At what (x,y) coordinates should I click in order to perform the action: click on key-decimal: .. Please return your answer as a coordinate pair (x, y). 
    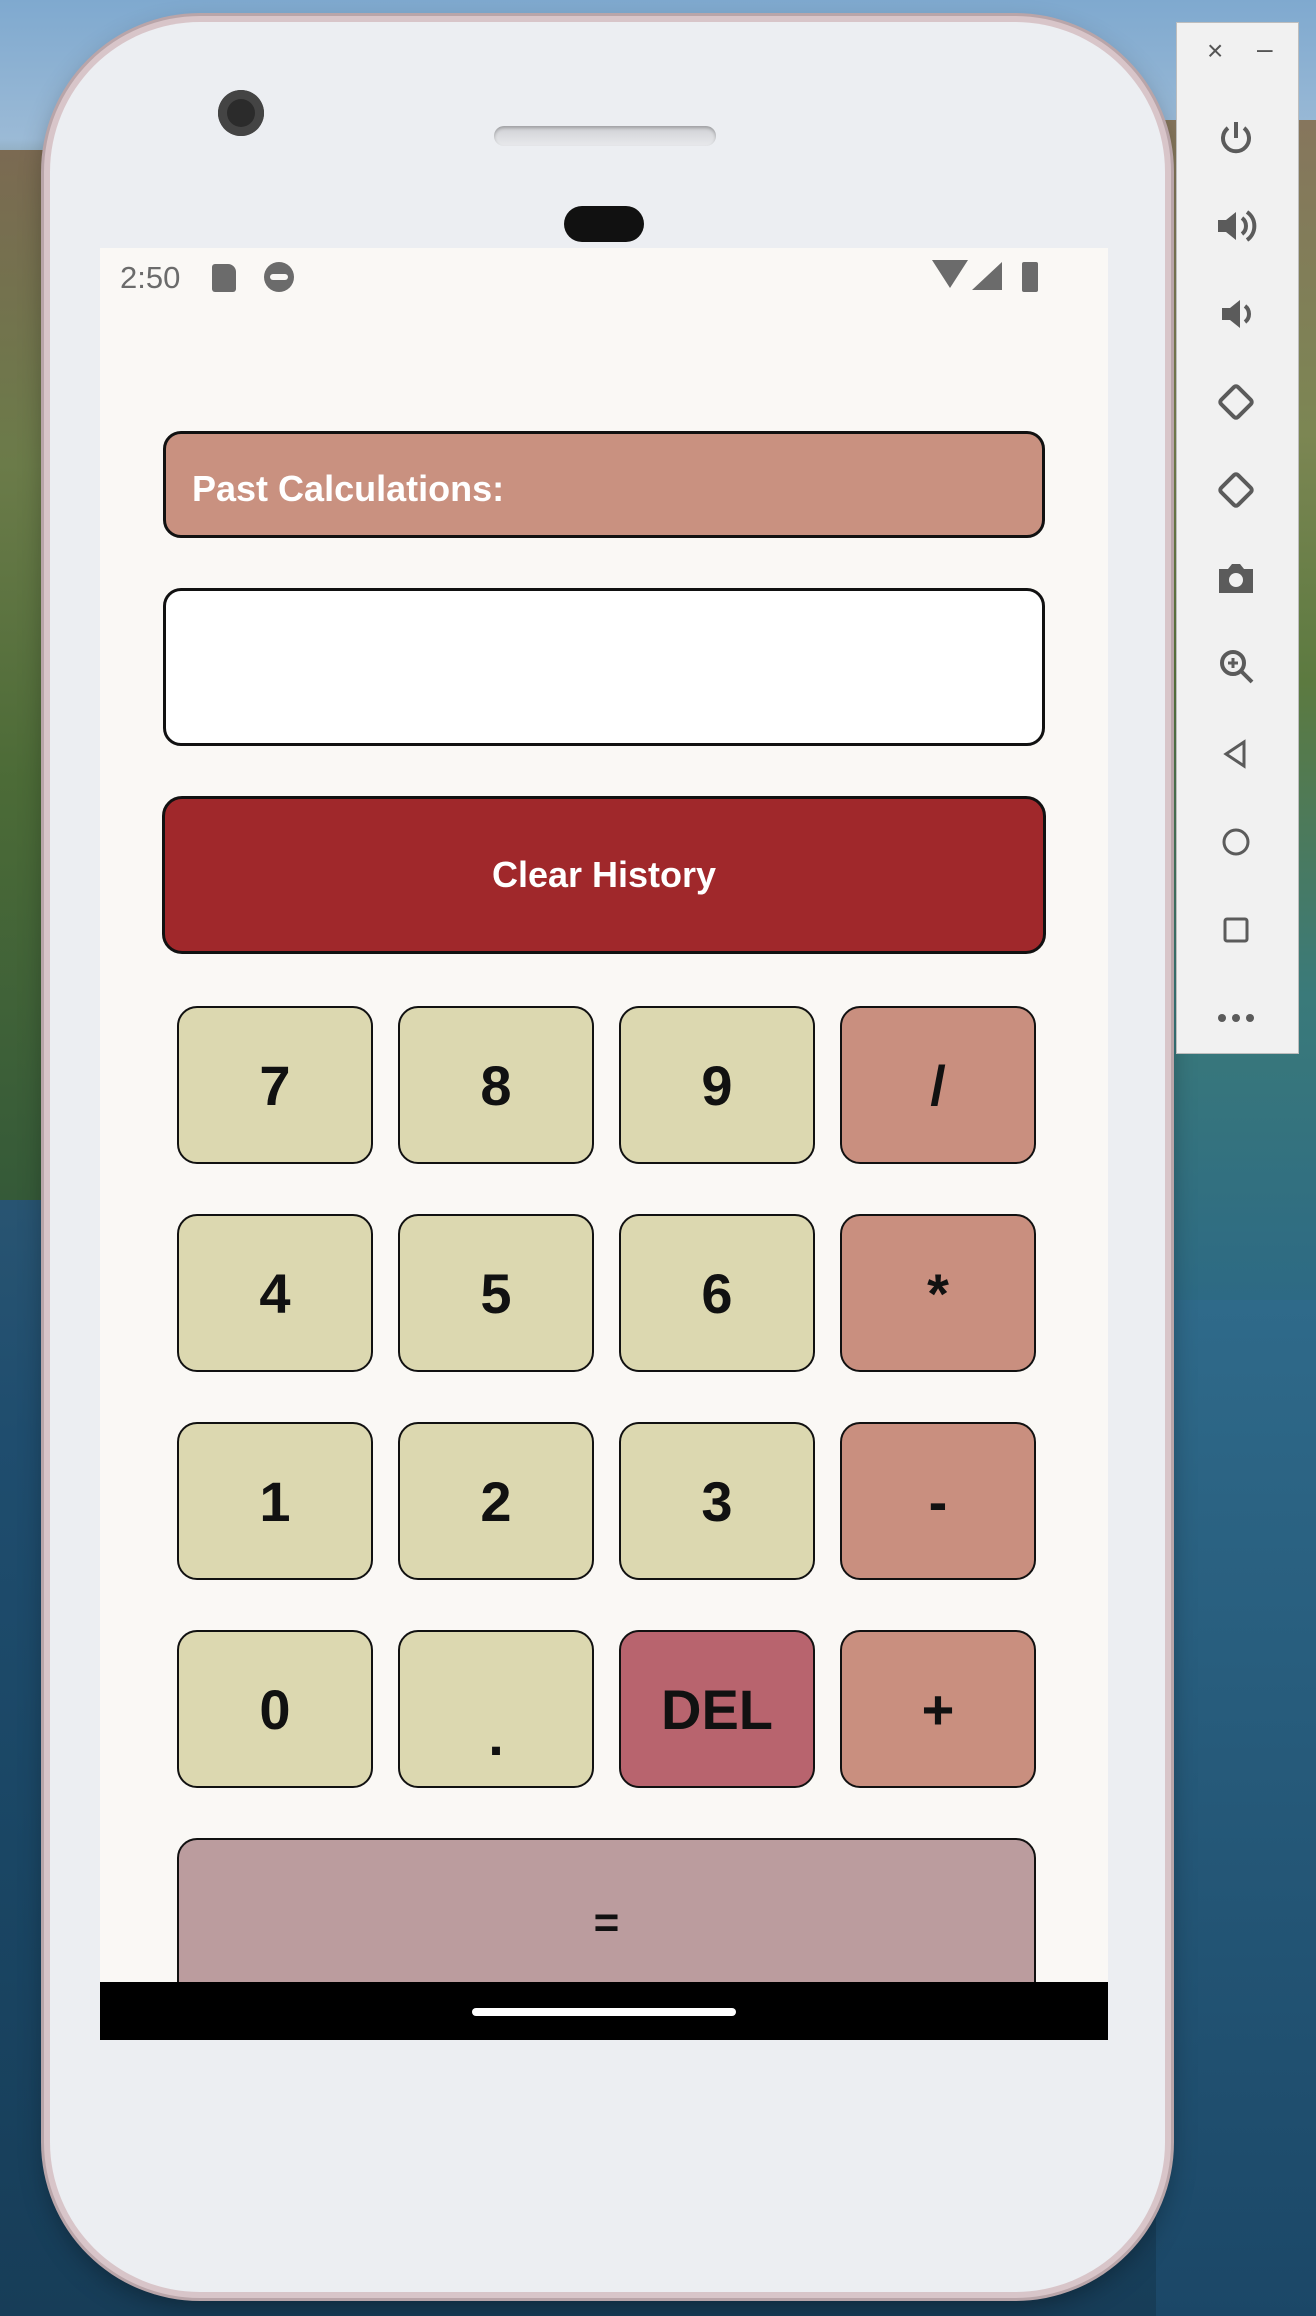
    Looking at the image, I should click on (496, 1709).